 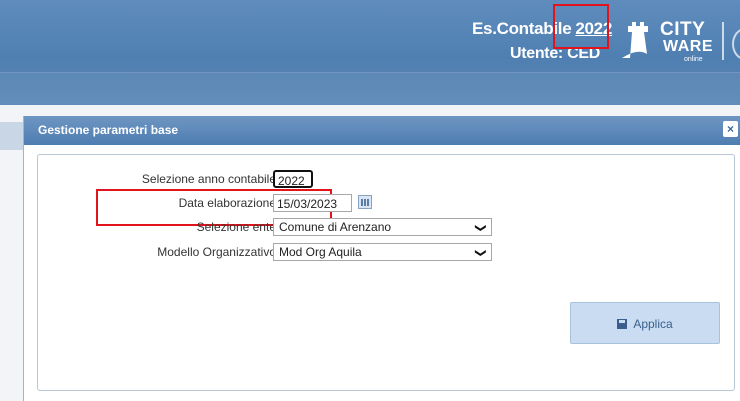 What do you see at coordinates (227, 203) in the screenshot?
I see `data-label: Data elaborazione` at bounding box center [227, 203].